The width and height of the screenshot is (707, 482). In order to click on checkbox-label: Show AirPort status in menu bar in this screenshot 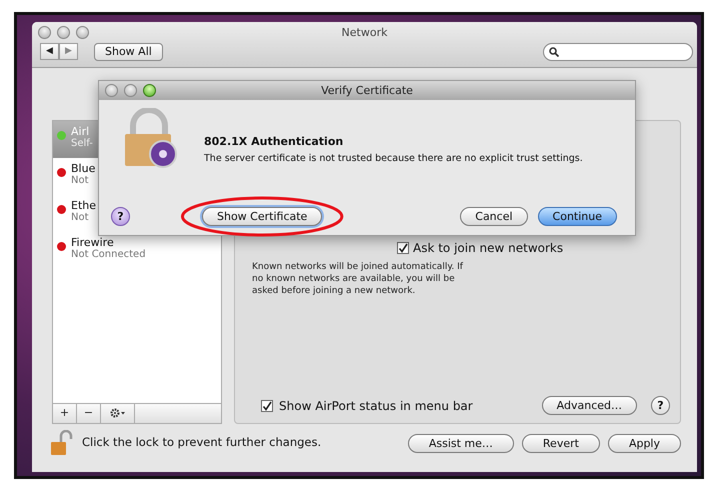, I will do `click(376, 406)`.